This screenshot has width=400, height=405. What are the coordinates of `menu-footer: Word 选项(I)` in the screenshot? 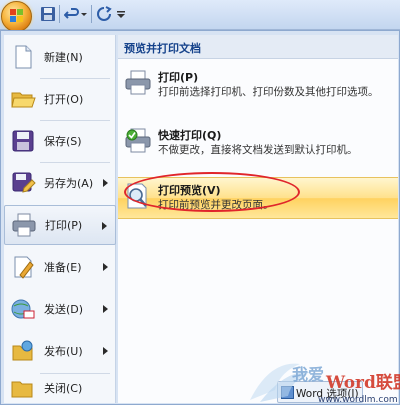 It's located at (337, 392).